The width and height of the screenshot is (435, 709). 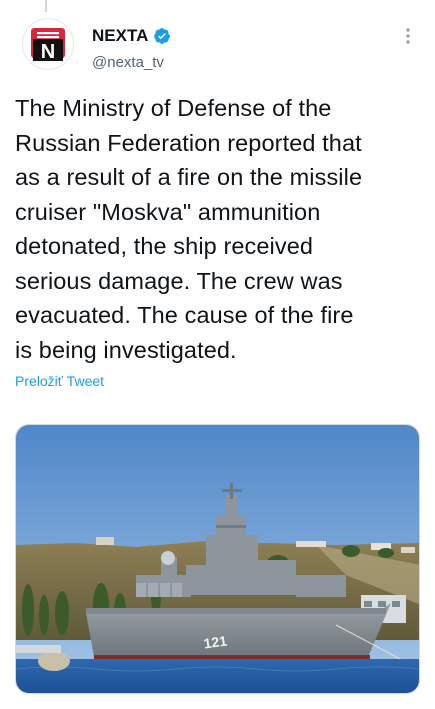 What do you see at coordinates (216, 641) in the screenshot?
I see `hull-number: 121` at bounding box center [216, 641].